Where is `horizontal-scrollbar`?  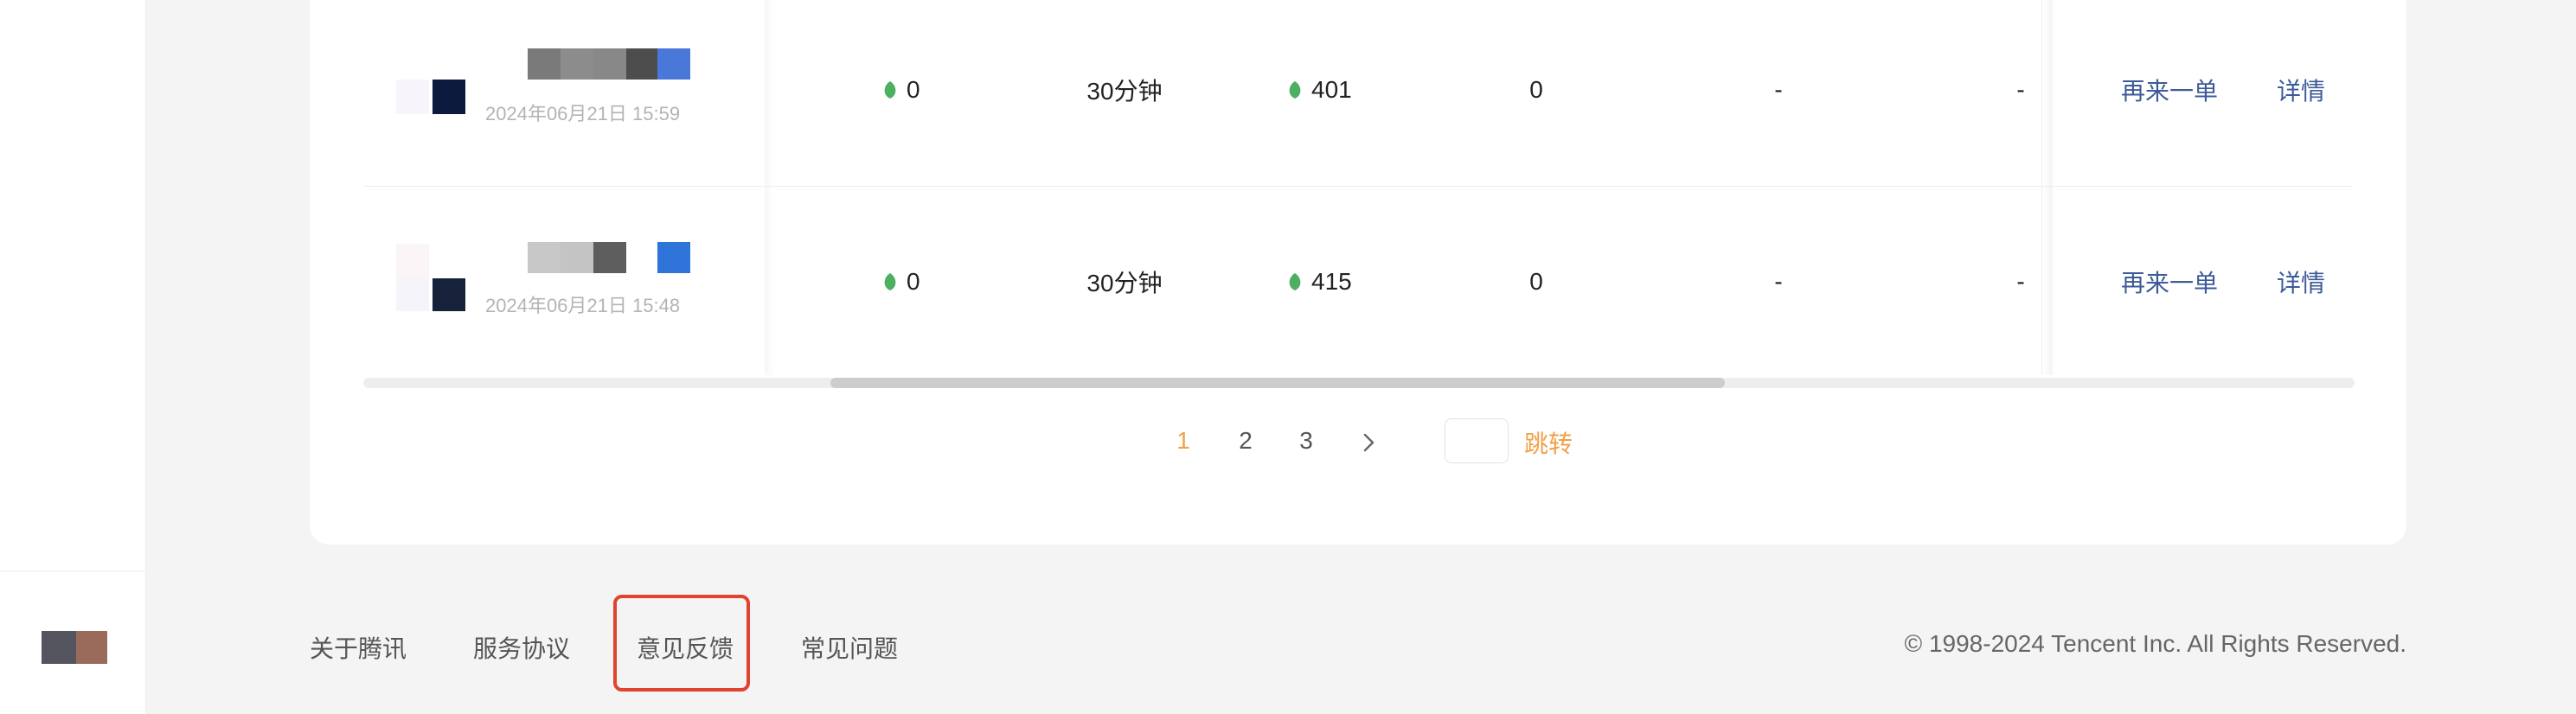
horizontal-scrollbar is located at coordinates (1359, 383).